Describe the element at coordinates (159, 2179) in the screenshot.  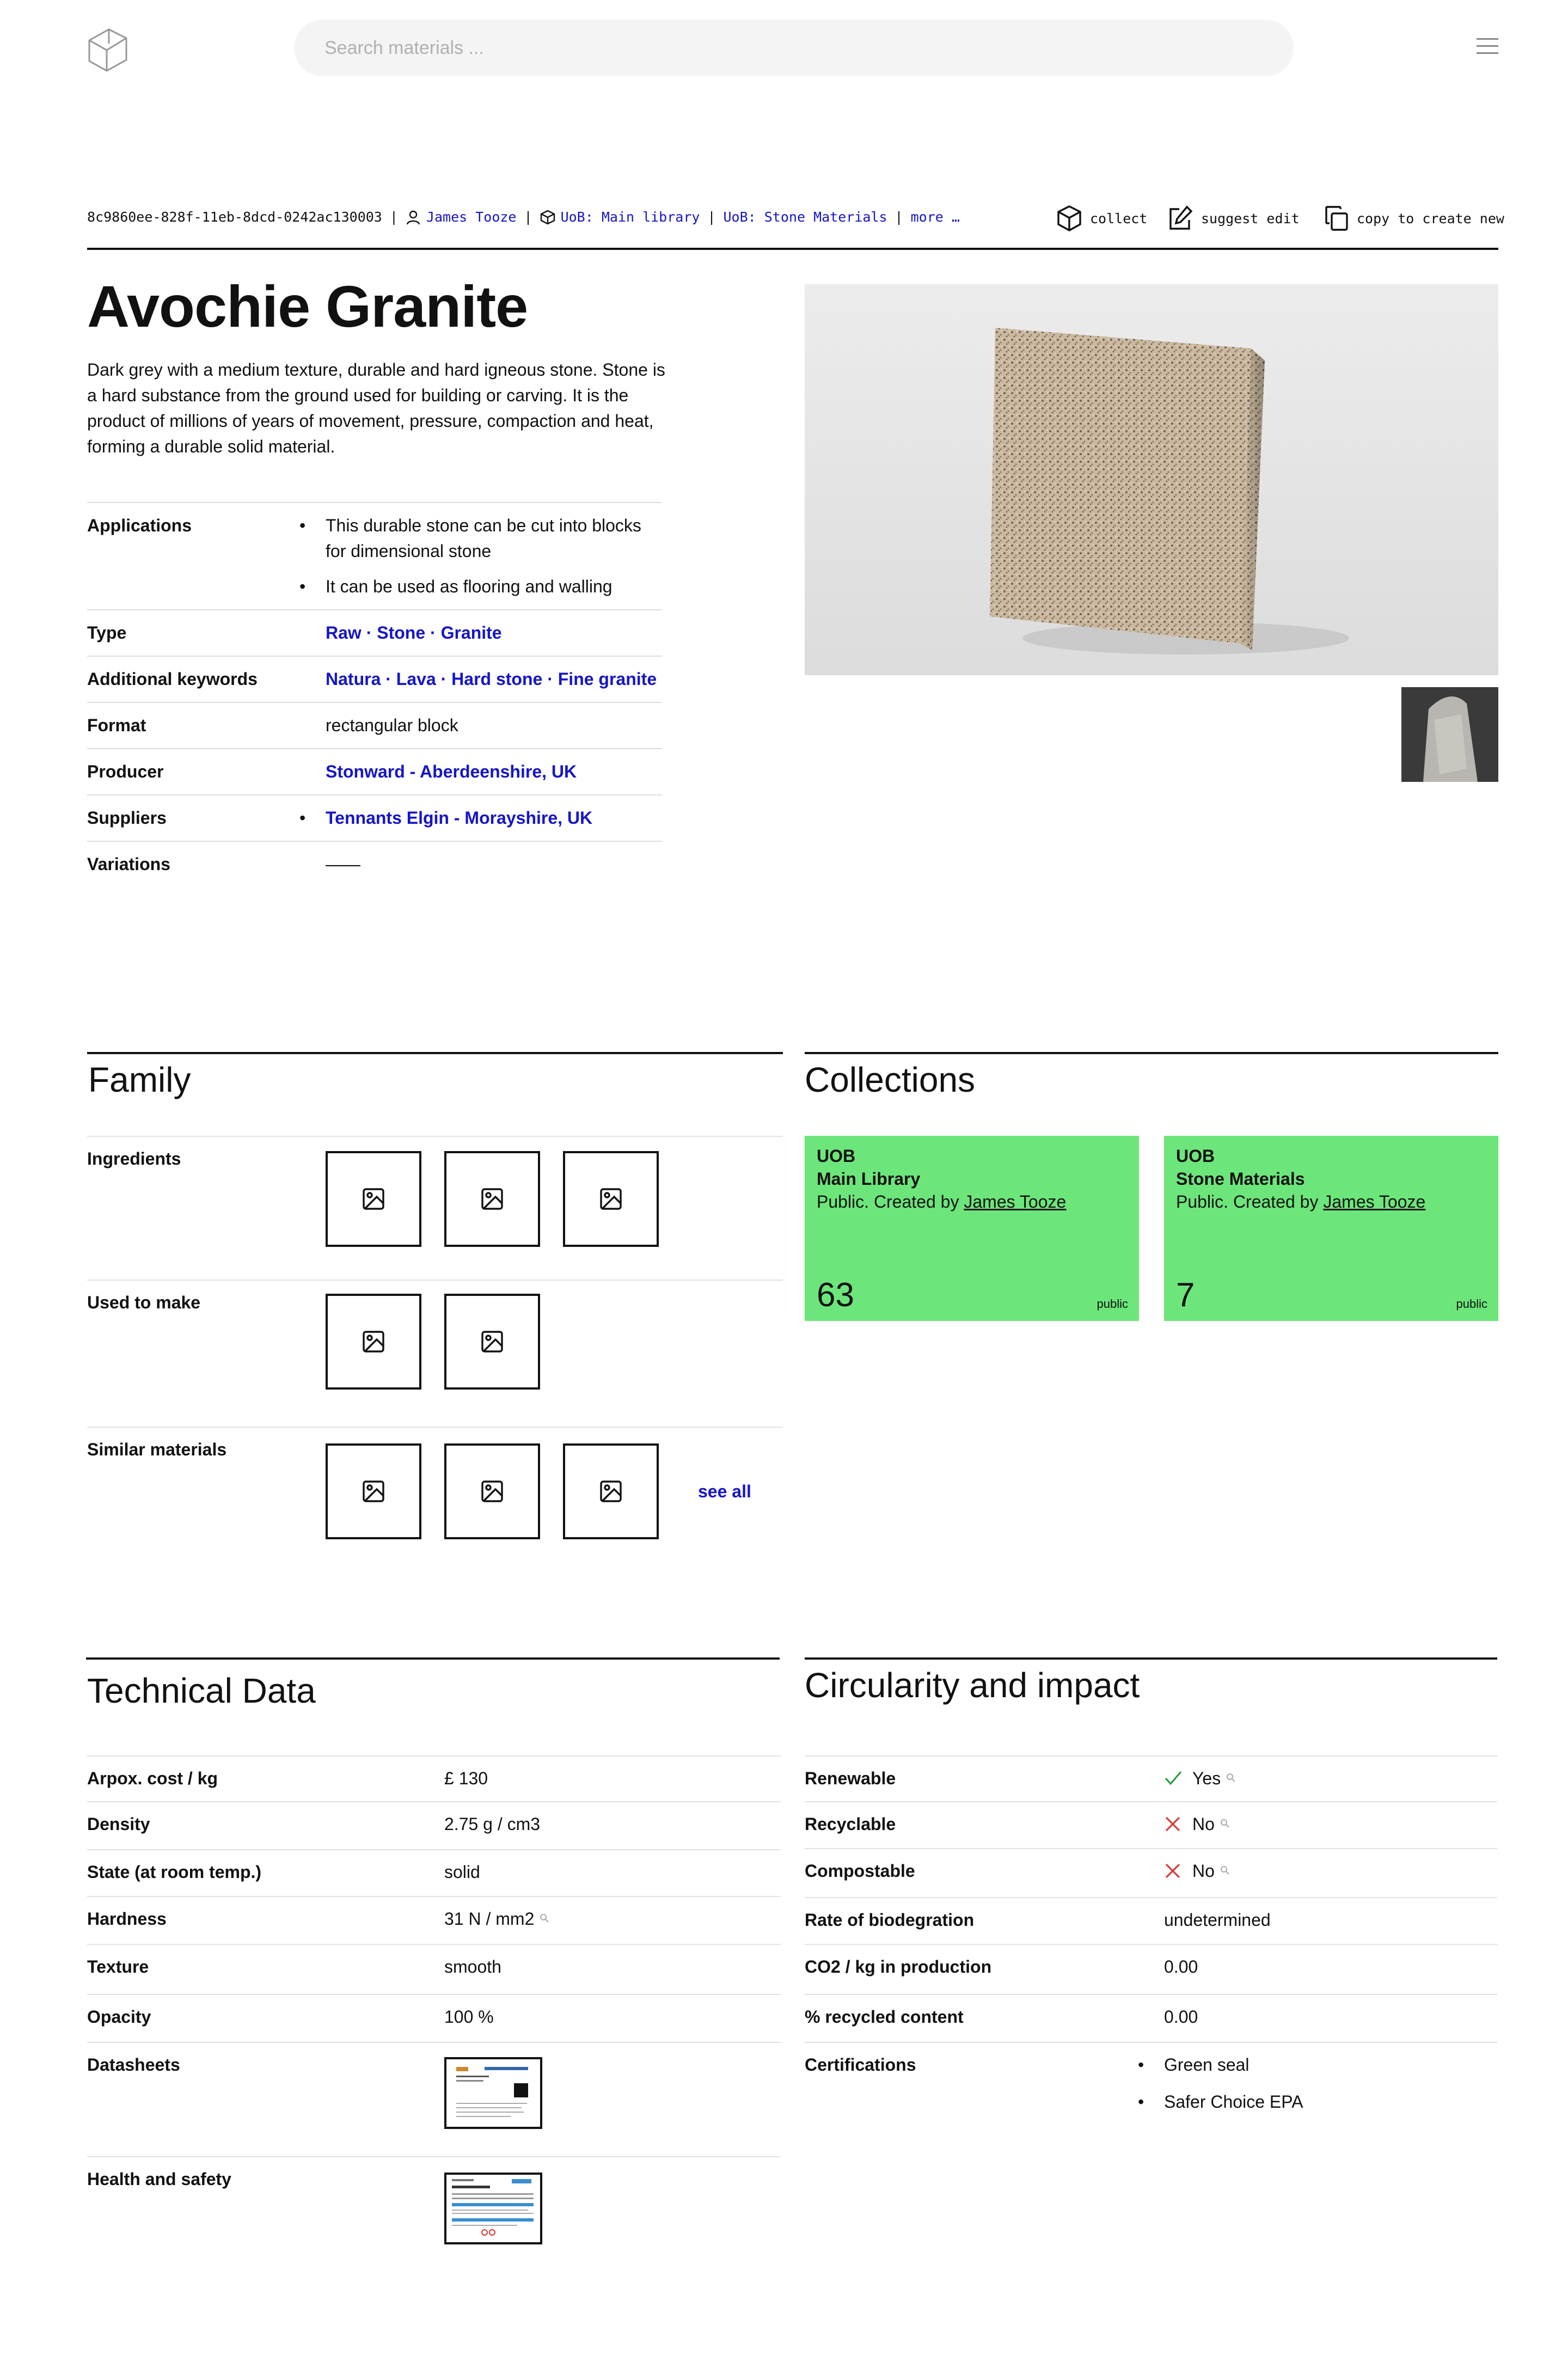
I see `technical-label: Health and safety` at that location.